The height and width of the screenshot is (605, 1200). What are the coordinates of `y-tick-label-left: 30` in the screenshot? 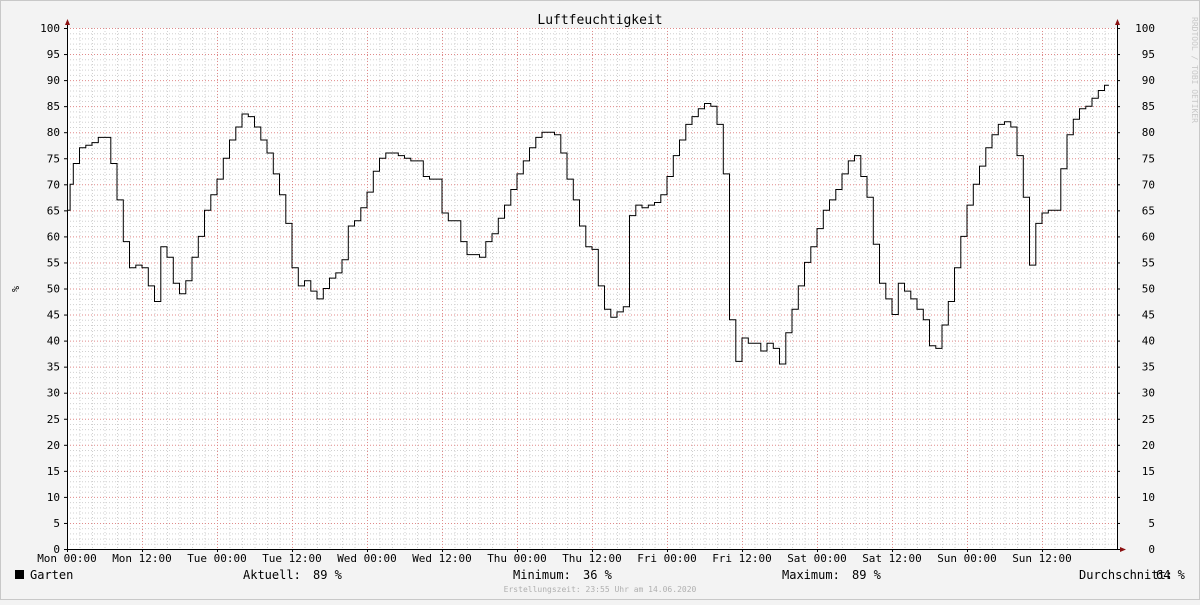 It's located at (53, 393).